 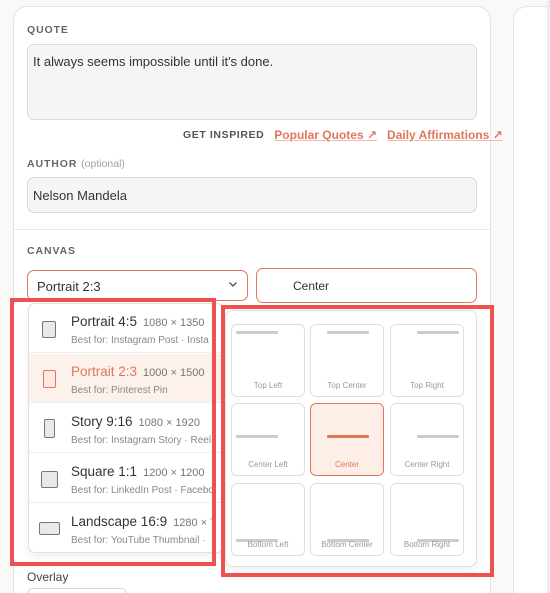 What do you see at coordinates (48, 30) in the screenshot?
I see `quote-label: QUOTE` at bounding box center [48, 30].